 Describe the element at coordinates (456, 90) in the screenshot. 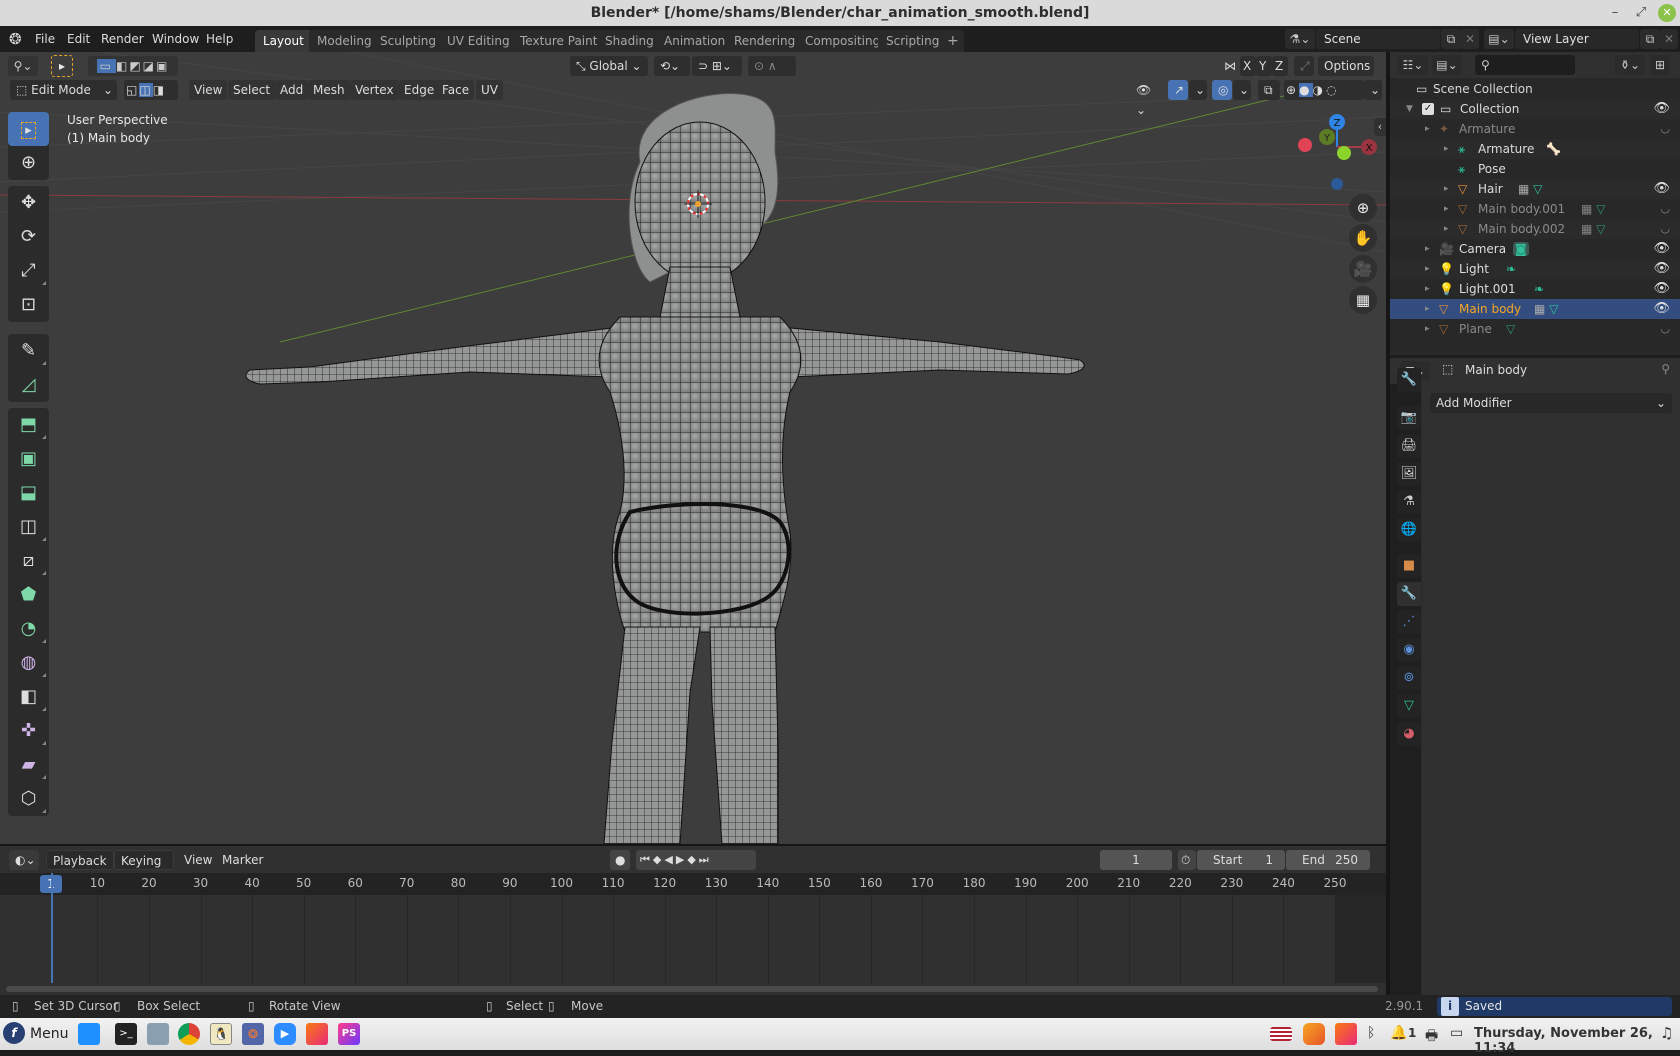

I see `menu-face: Face` at that location.